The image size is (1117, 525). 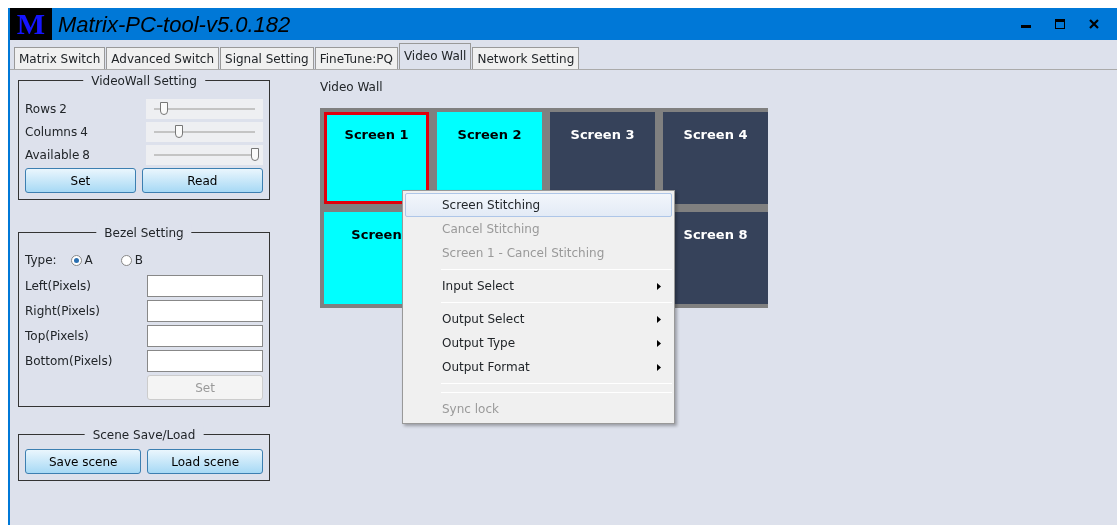 I want to click on slider-label: Columns, so click(x=51, y=132).